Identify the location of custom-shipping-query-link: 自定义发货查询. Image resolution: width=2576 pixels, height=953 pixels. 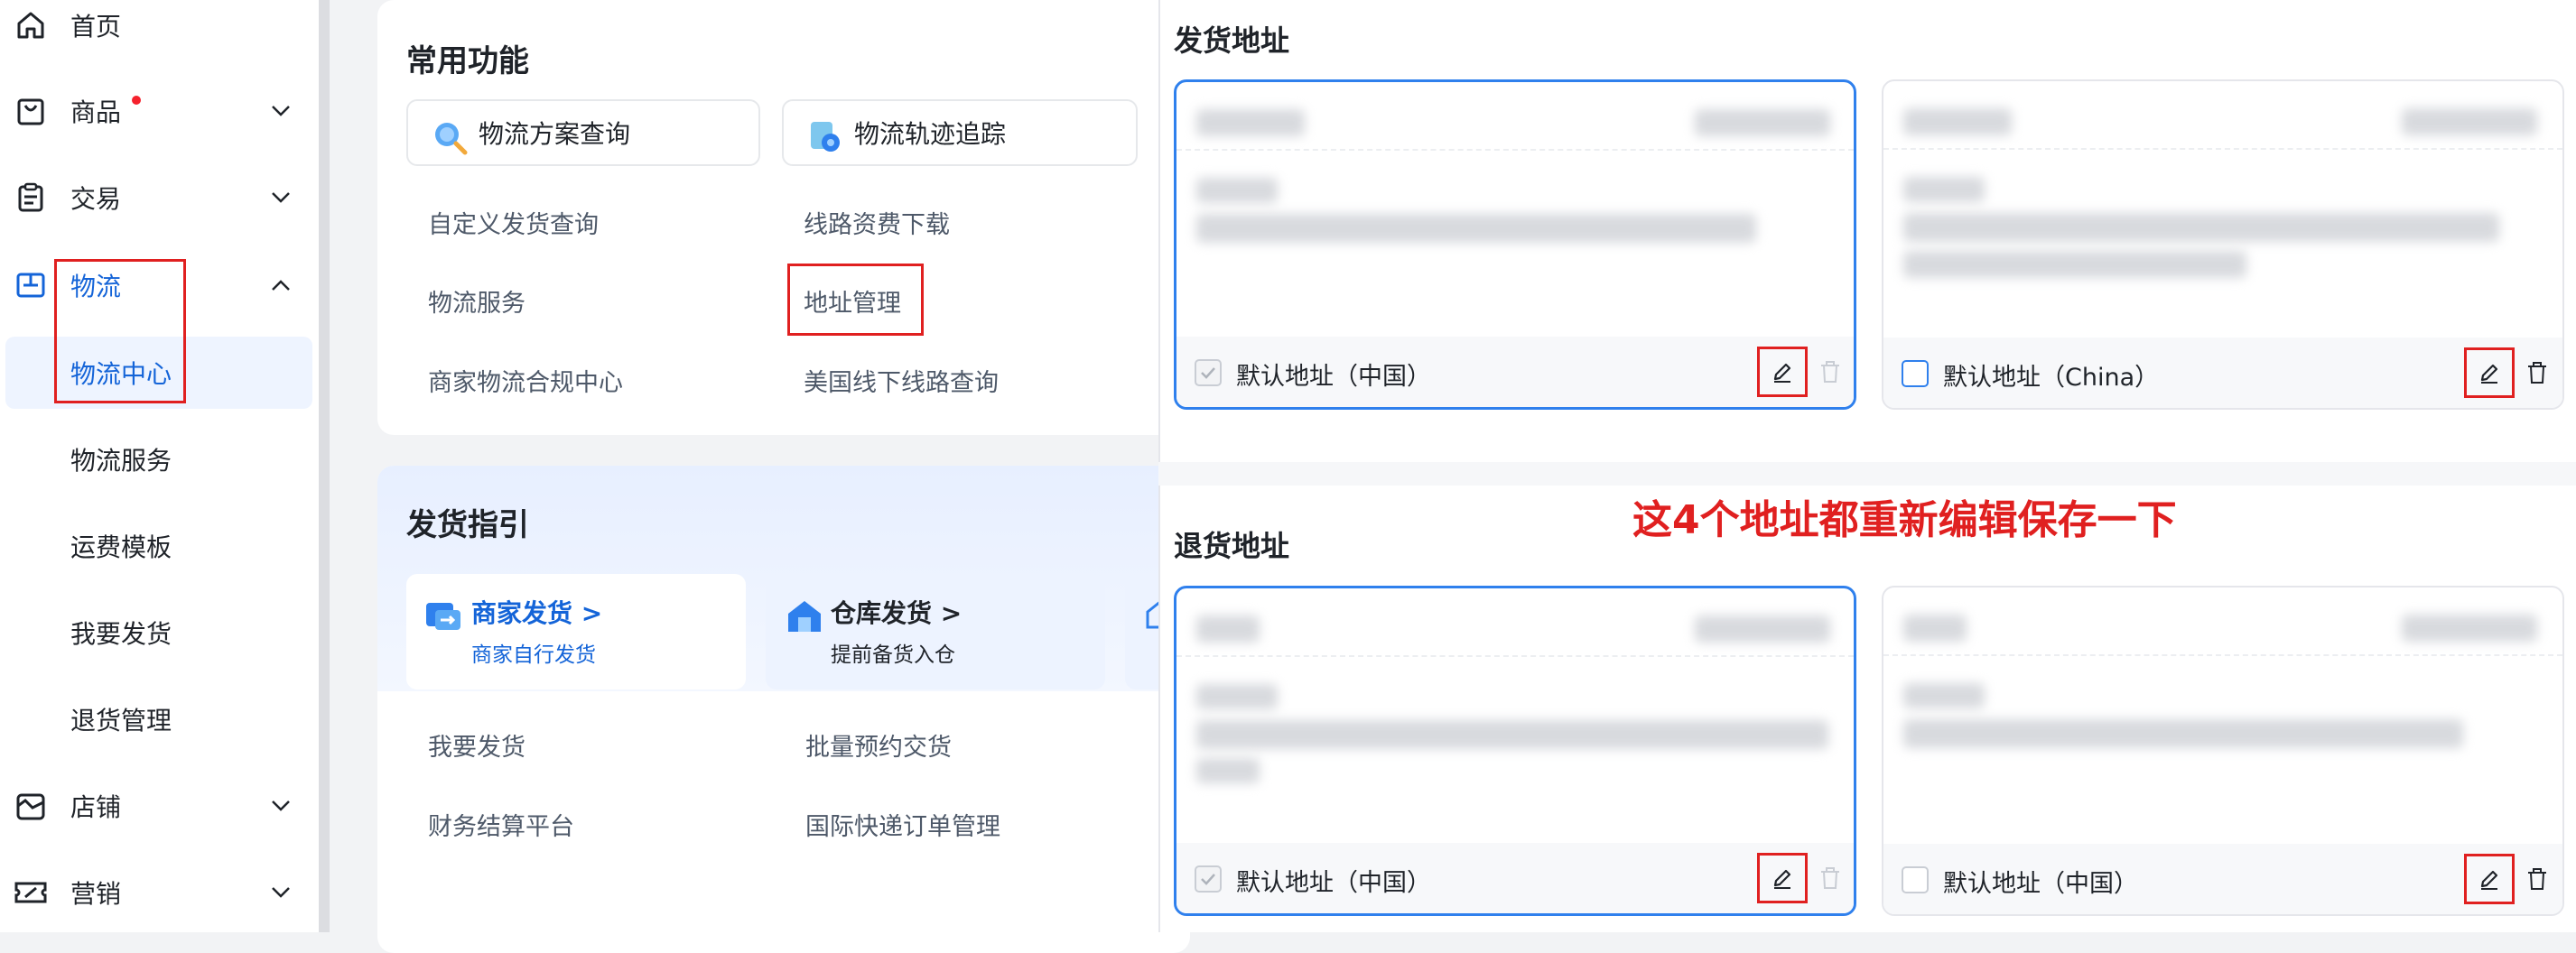
(513, 223).